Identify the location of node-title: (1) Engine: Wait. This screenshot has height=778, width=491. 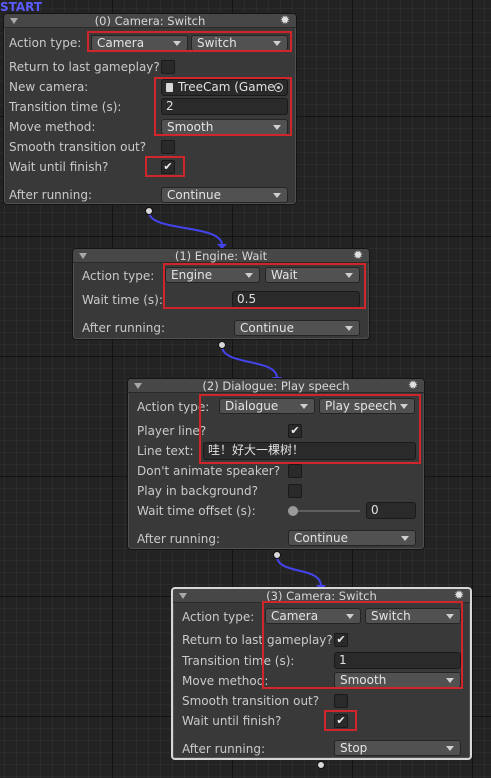
(221, 256).